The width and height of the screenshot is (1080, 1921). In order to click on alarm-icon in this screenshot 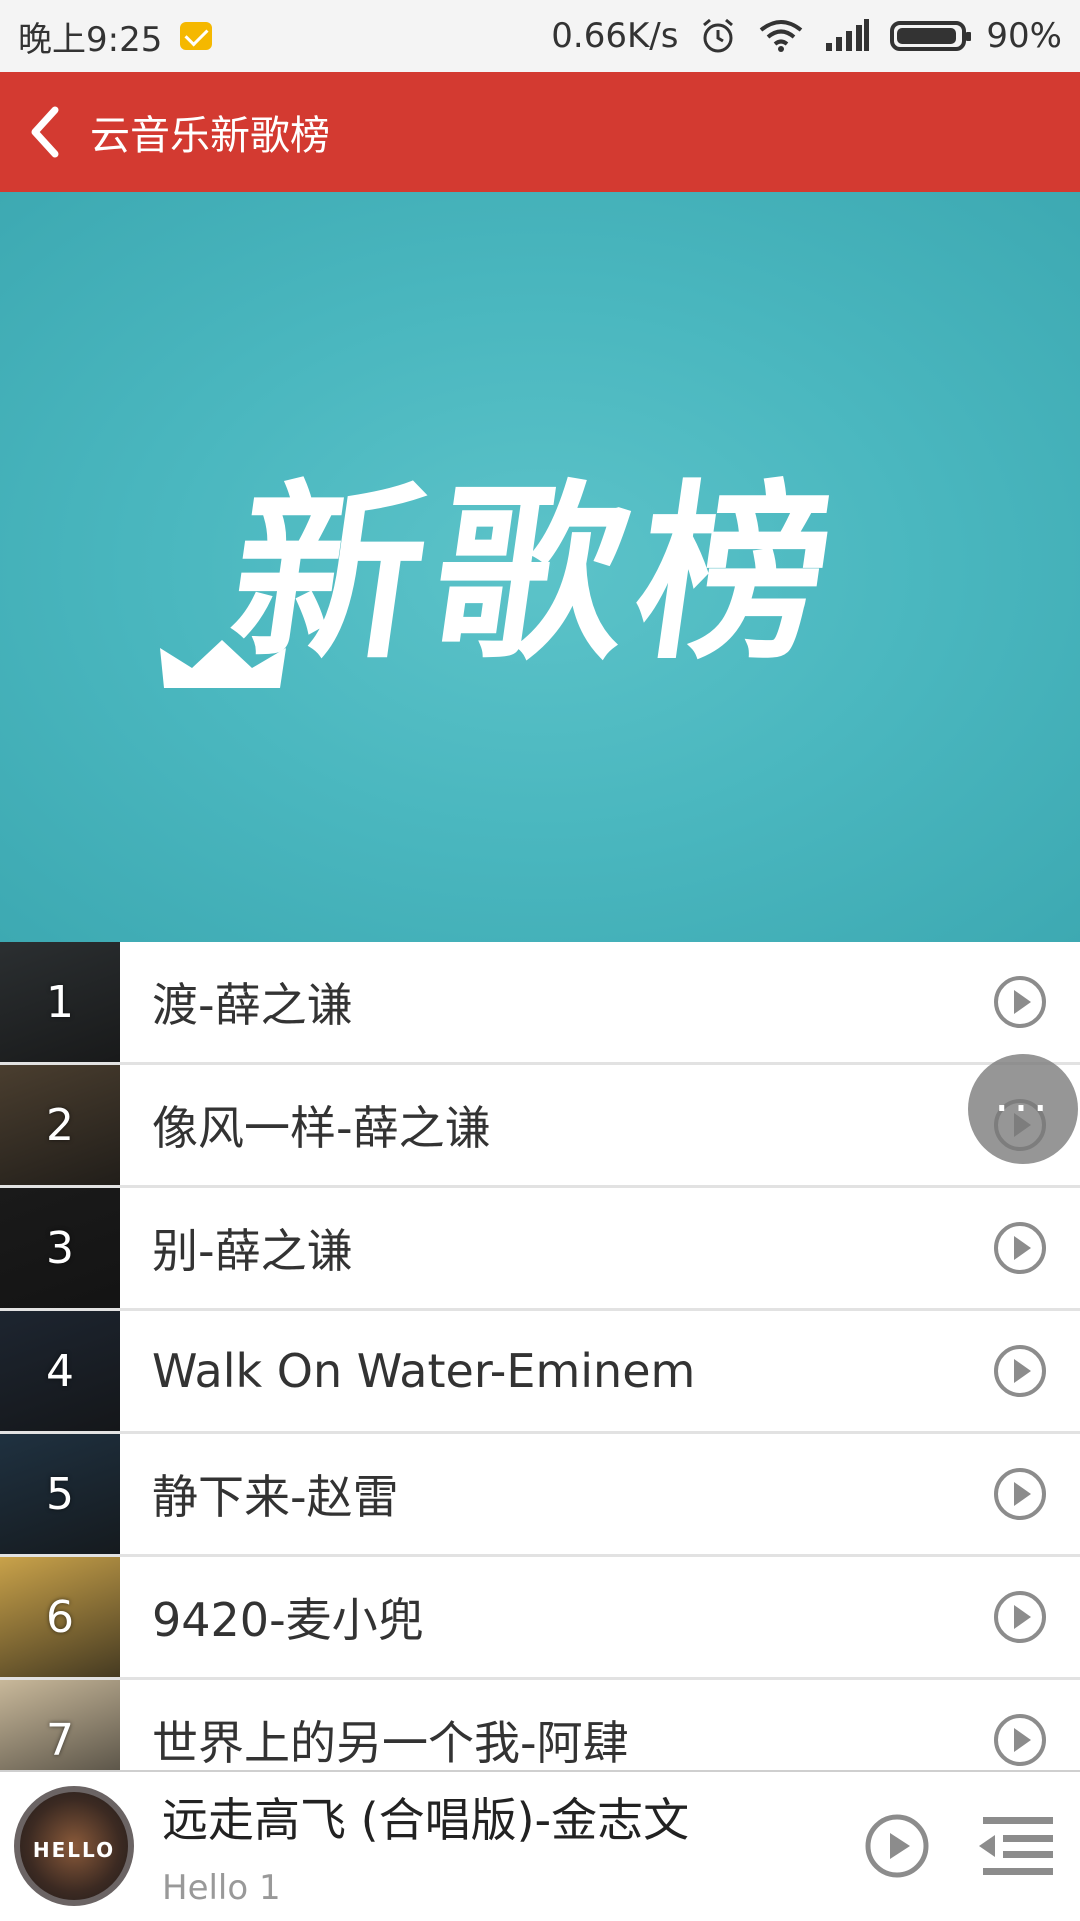, I will do `click(718, 36)`.